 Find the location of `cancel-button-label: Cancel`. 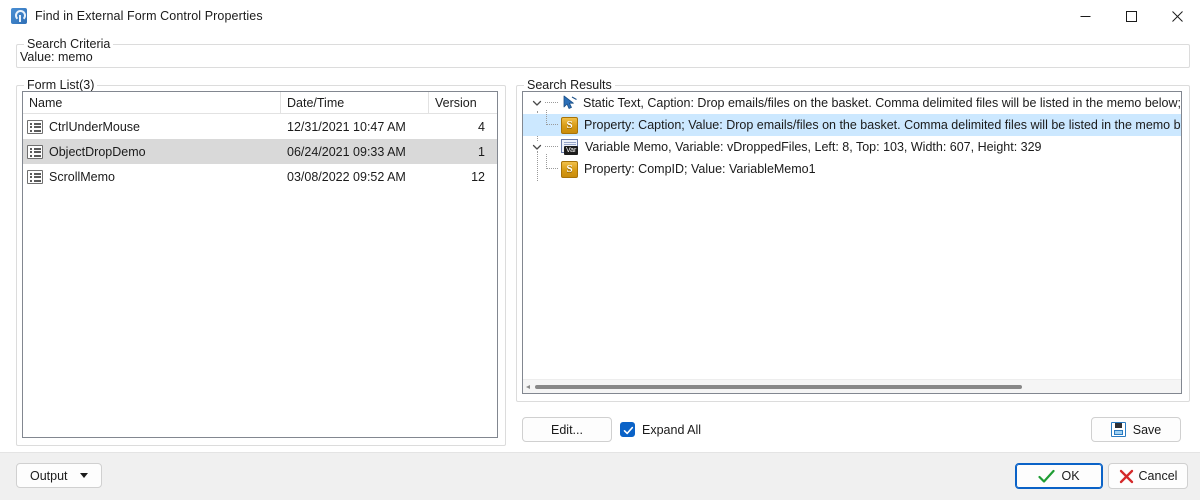

cancel-button-label: Cancel is located at coordinates (1158, 476).